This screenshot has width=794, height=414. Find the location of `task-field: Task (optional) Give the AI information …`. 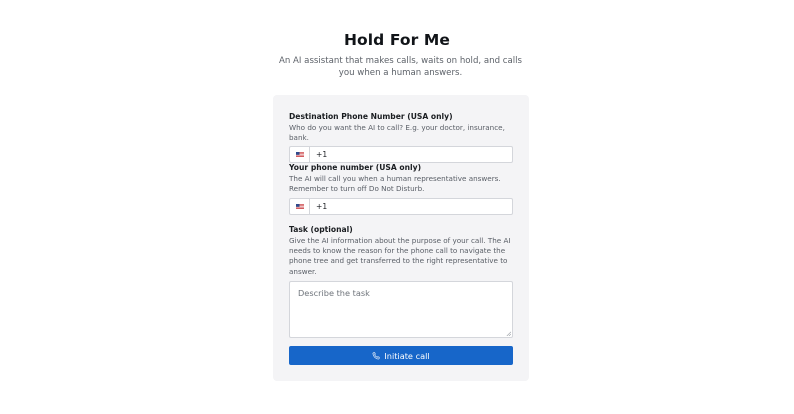

task-field: Task (optional) Give the AI information … is located at coordinates (401, 281).